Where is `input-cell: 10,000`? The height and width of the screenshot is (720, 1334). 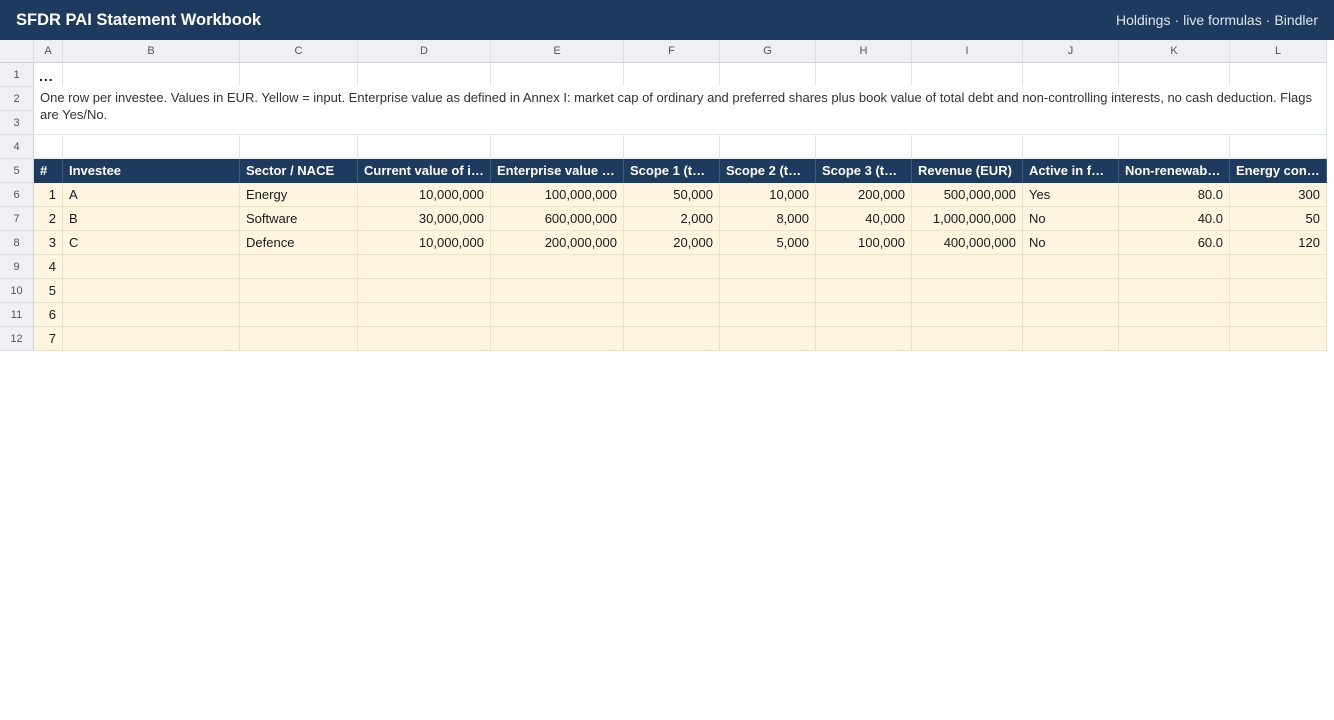
input-cell: 10,000 is located at coordinates (768, 195).